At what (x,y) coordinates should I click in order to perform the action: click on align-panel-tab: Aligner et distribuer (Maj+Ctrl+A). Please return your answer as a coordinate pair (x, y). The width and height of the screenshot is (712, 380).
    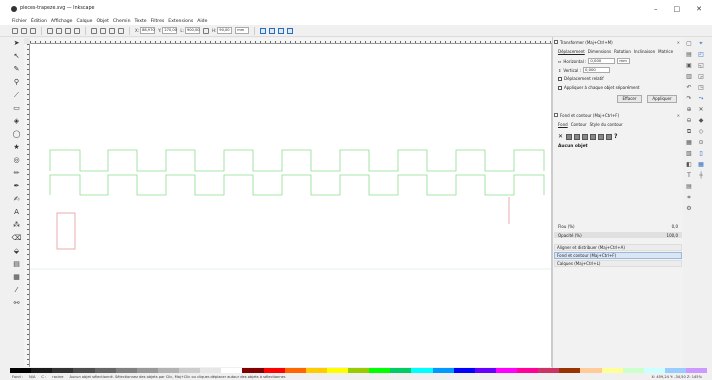
    Looking at the image, I should click on (618, 247).